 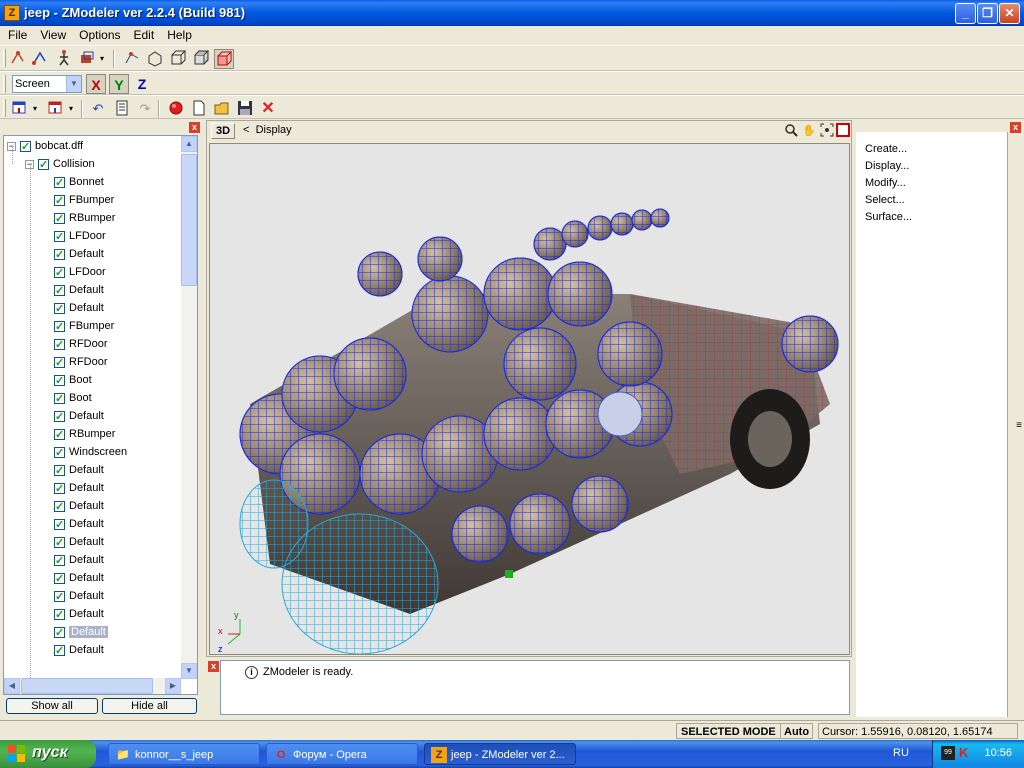 What do you see at coordinates (189, 144) in the screenshot?
I see `scroll-up-icon: ▲` at bounding box center [189, 144].